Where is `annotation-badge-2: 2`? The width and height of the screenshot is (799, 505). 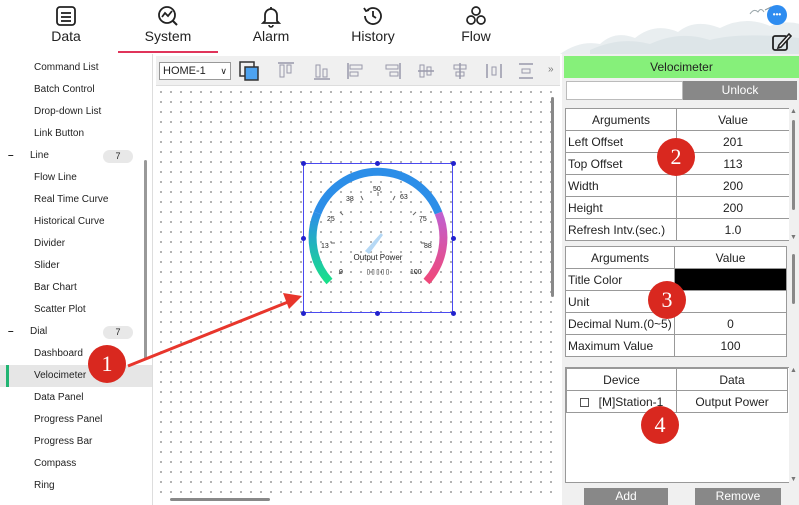 annotation-badge-2: 2 is located at coordinates (676, 157).